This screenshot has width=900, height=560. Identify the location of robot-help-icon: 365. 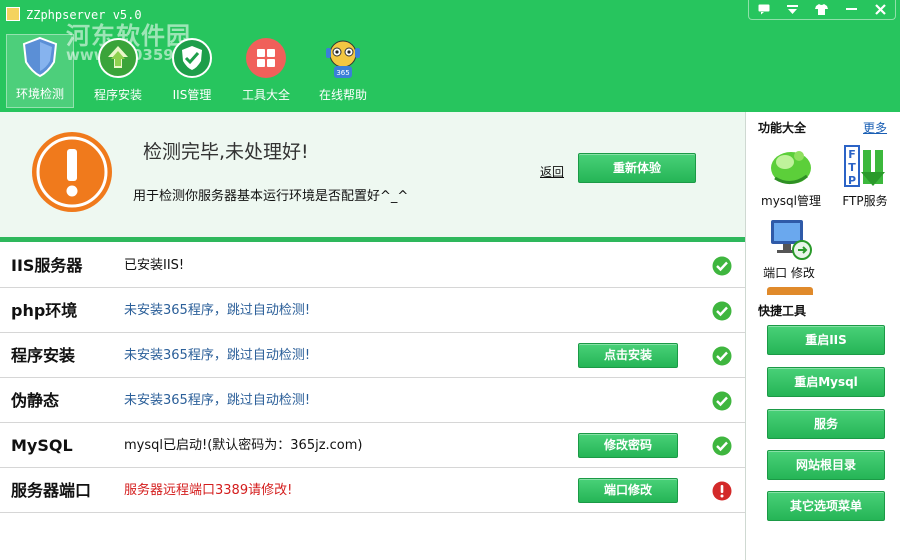
(343, 58).